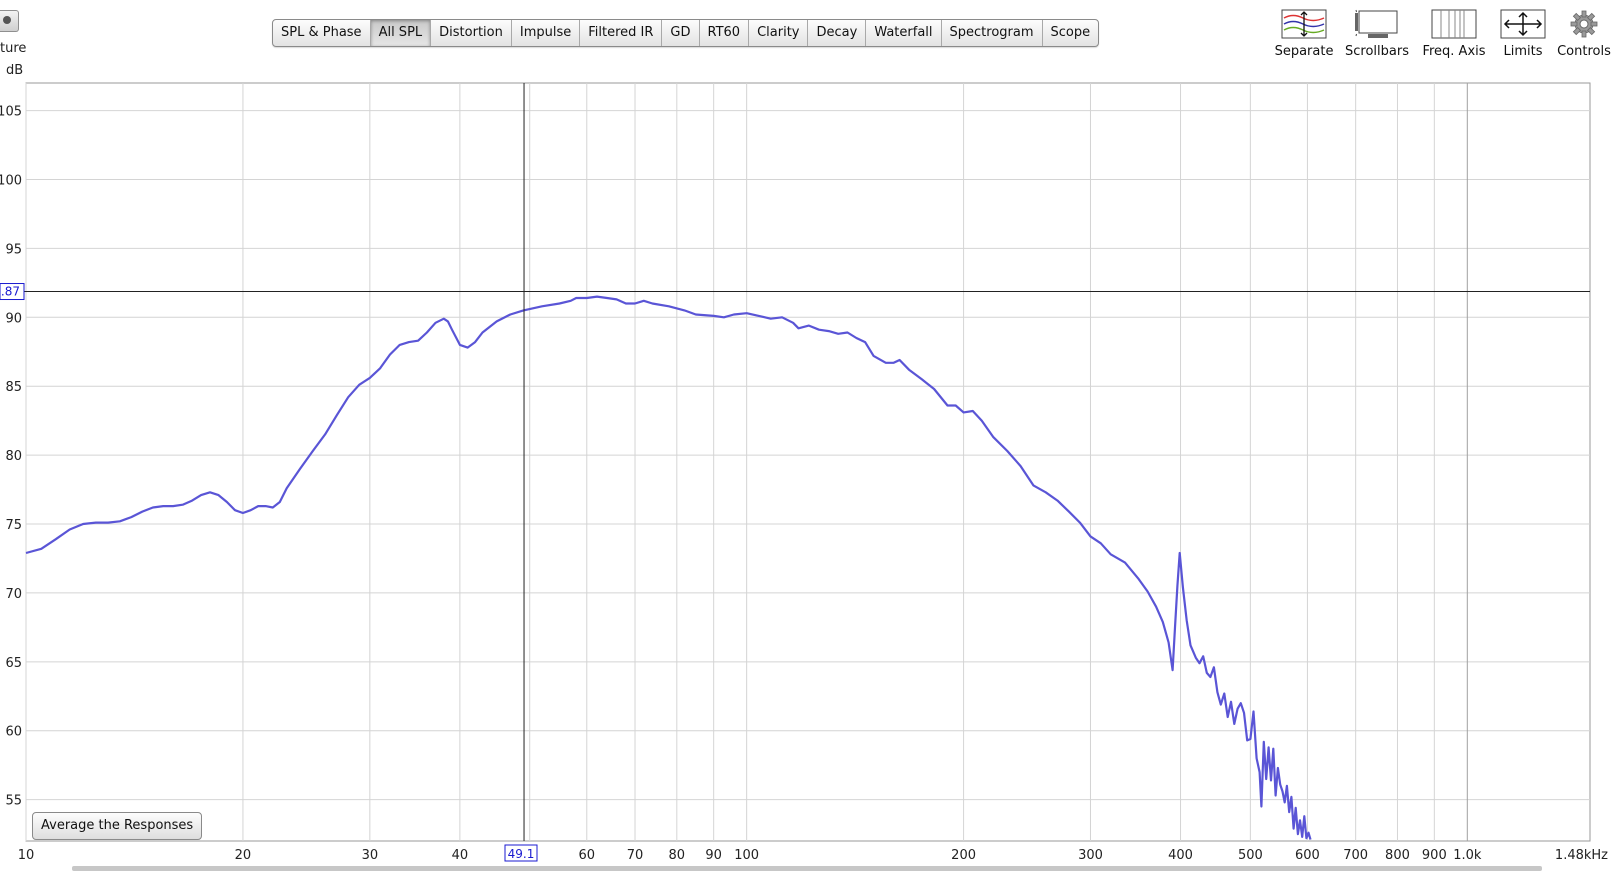 This screenshot has height=871, width=1618. Describe the element at coordinates (1090, 855) in the screenshot. I see `x-tick-label: 300` at that location.